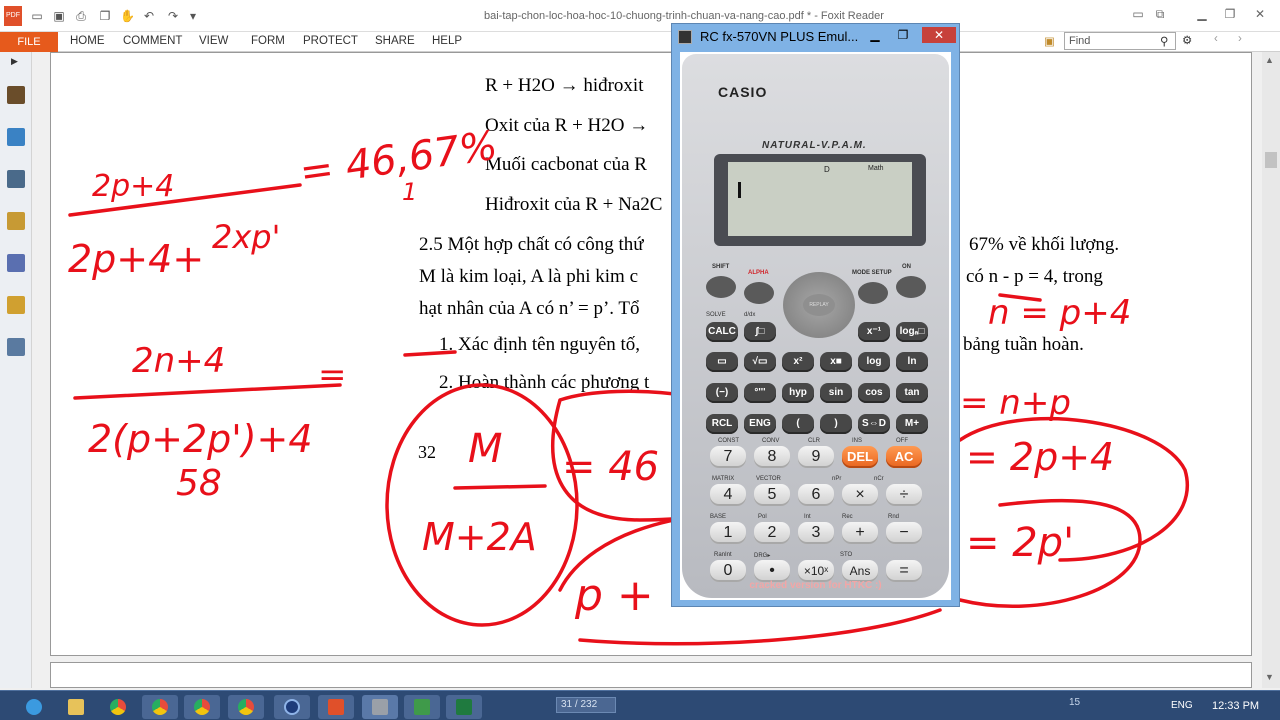 The height and width of the screenshot is (720, 1280). I want to click on vertical-scrollbar: ▲ ▼, so click(1271, 370).